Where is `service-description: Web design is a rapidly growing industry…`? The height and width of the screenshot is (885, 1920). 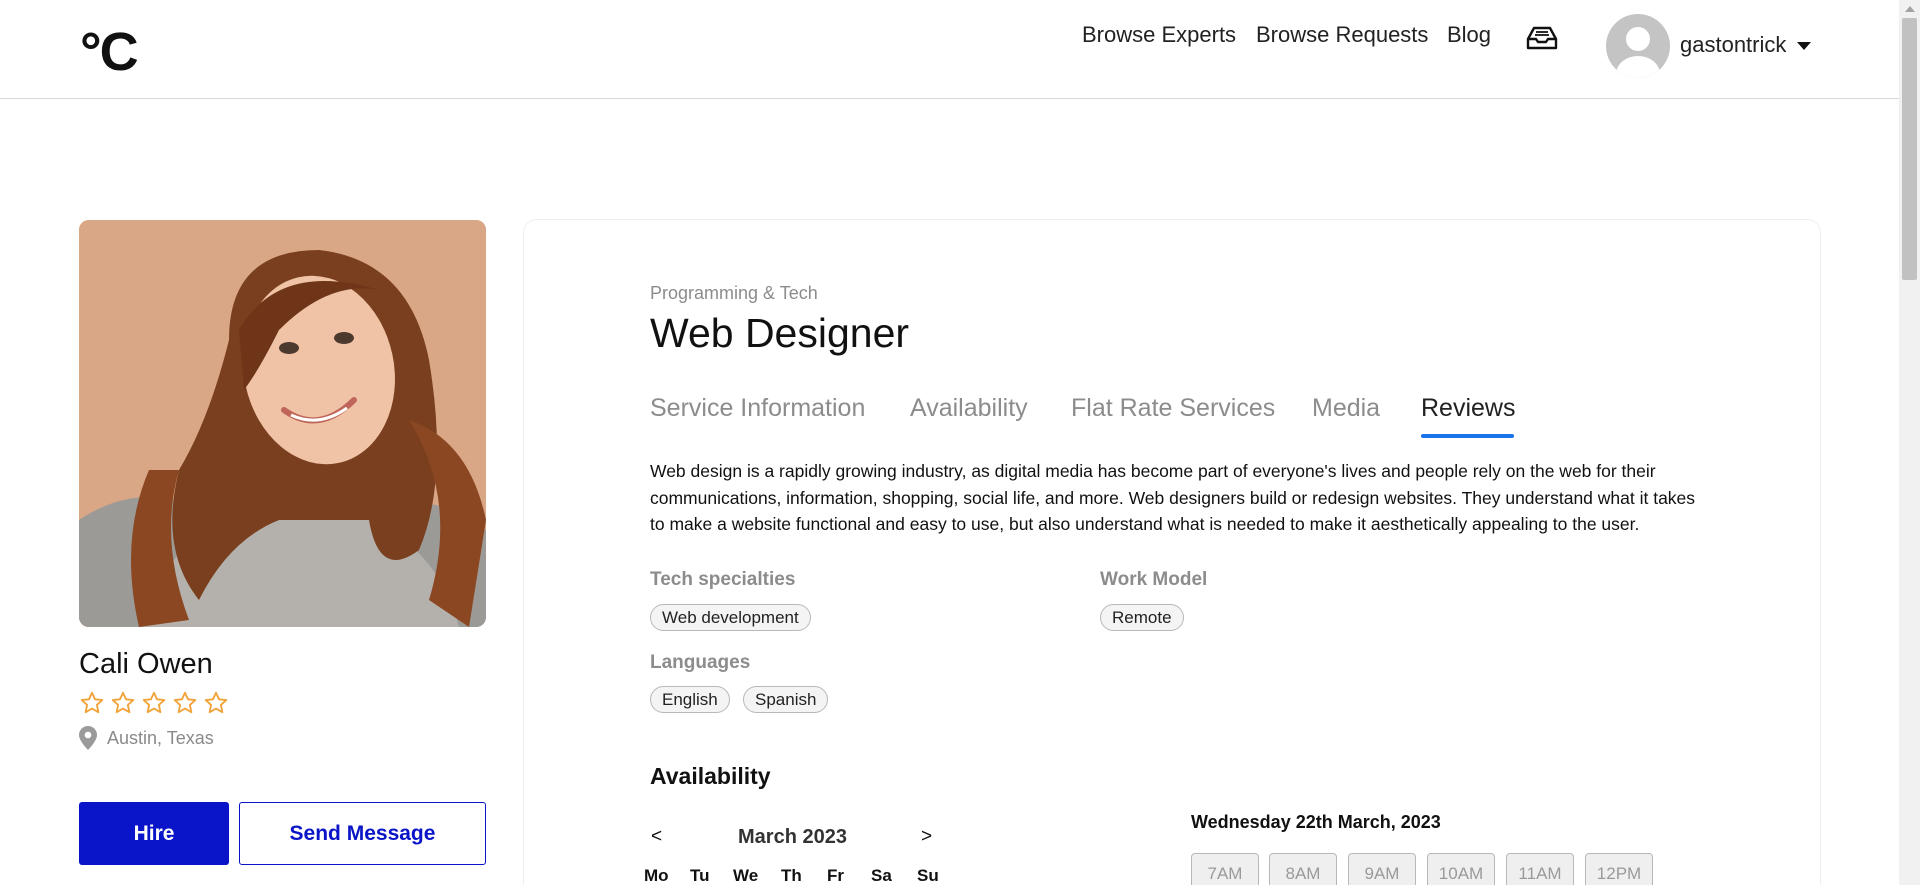 service-description: Web design is a rapidly growing industry… is located at coordinates (1173, 497).